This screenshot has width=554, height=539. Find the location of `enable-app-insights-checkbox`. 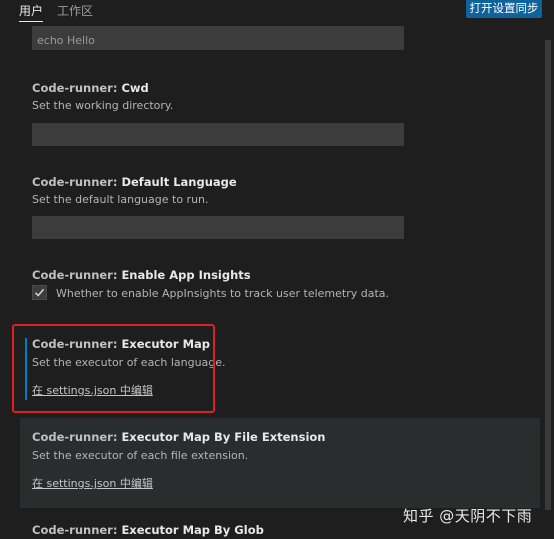

enable-app-insights-checkbox is located at coordinates (39, 292).